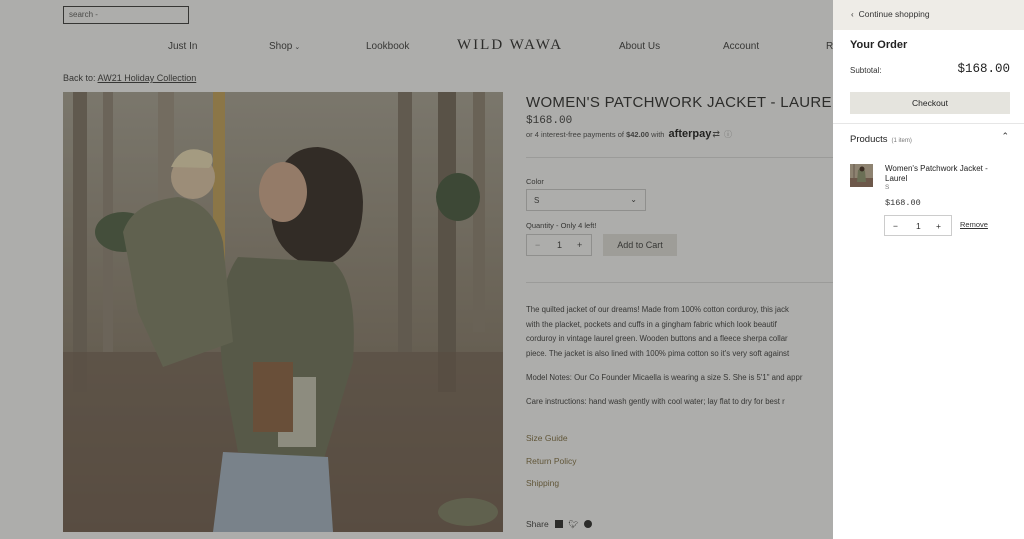  What do you see at coordinates (1005, 136) in the screenshot?
I see `chevron-up-icon: ⌃` at bounding box center [1005, 136].